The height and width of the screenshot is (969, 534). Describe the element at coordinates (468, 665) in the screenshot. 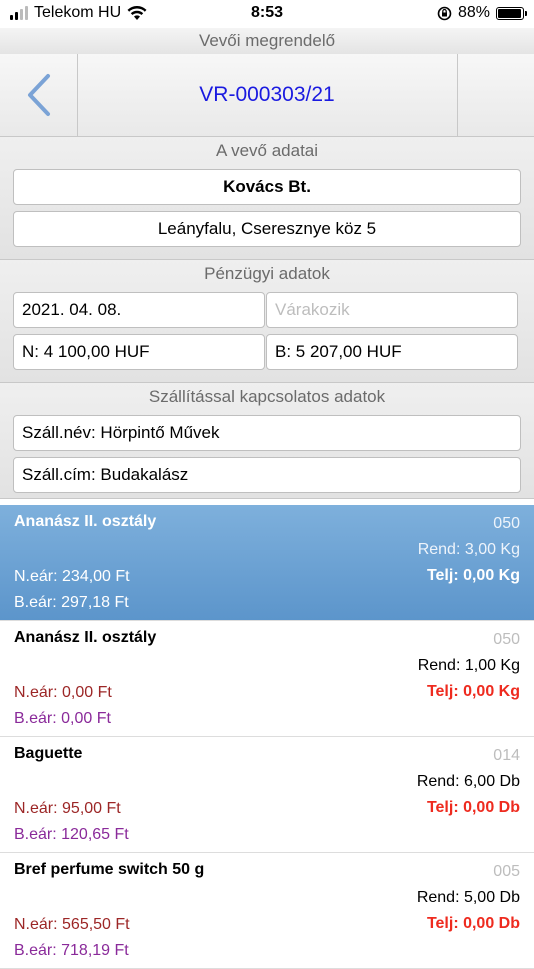

I see `item-ordered-qty: Rend: 1,00 Kg` at that location.